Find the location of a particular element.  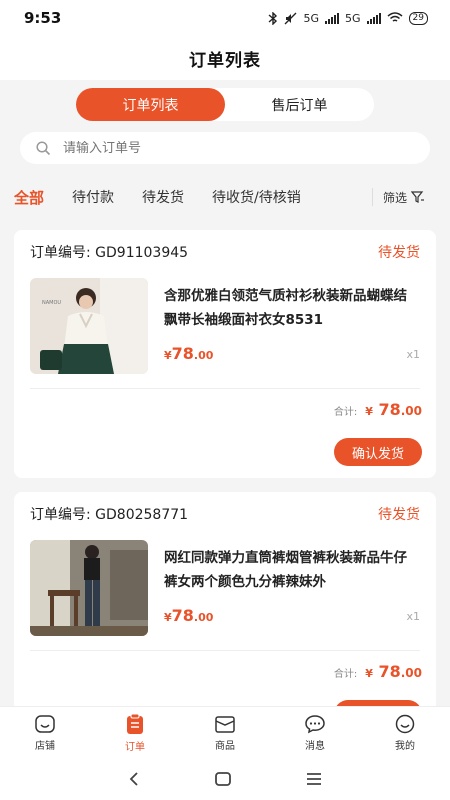

tab-pending-receipt: 待收货/待核销 is located at coordinates (256, 197).